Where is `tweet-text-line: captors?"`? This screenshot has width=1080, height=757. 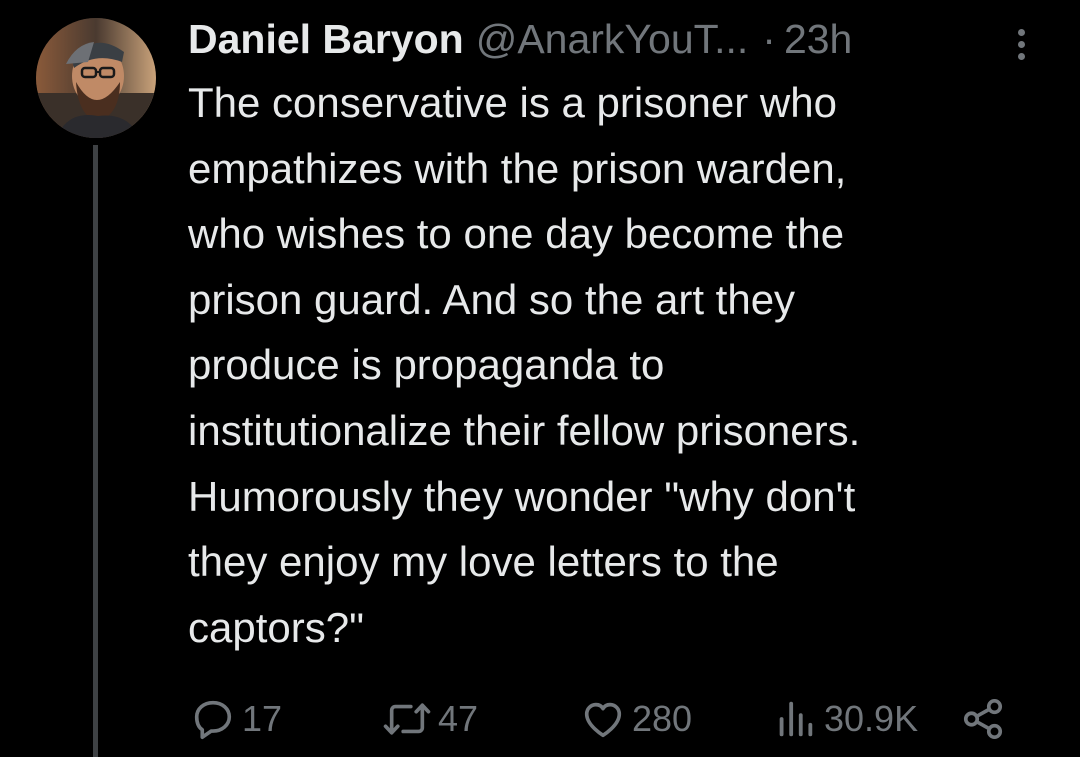
tweet-text-line: captors?" is located at coordinates (276, 627).